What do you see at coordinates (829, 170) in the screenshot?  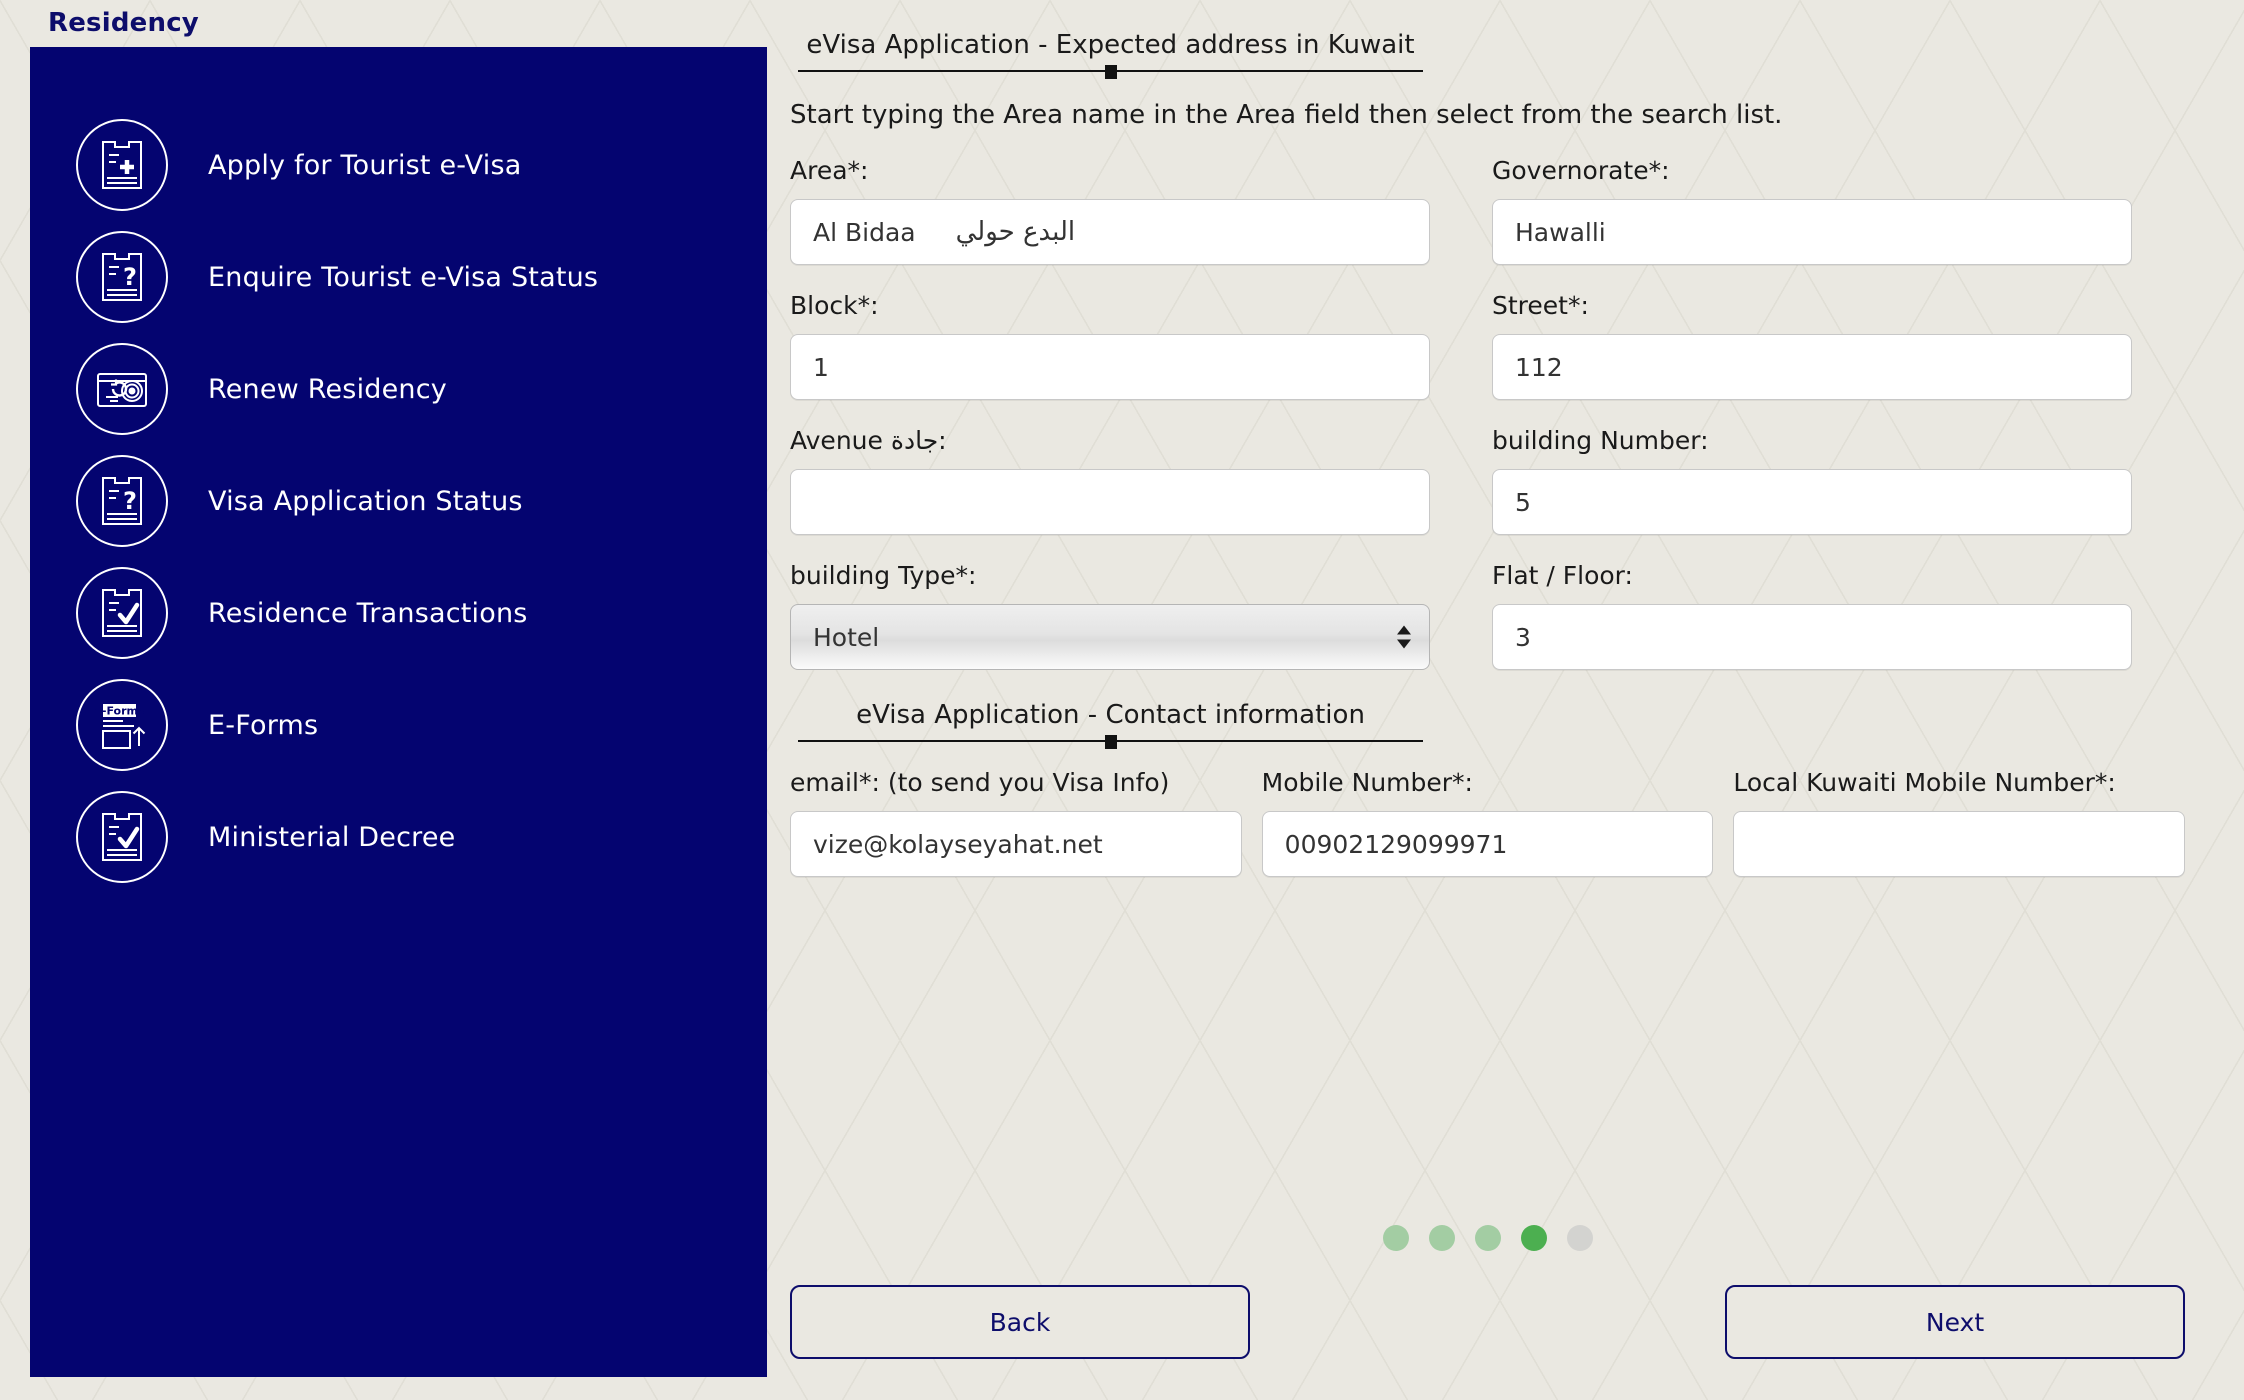 I see `area-label: Area*:` at bounding box center [829, 170].